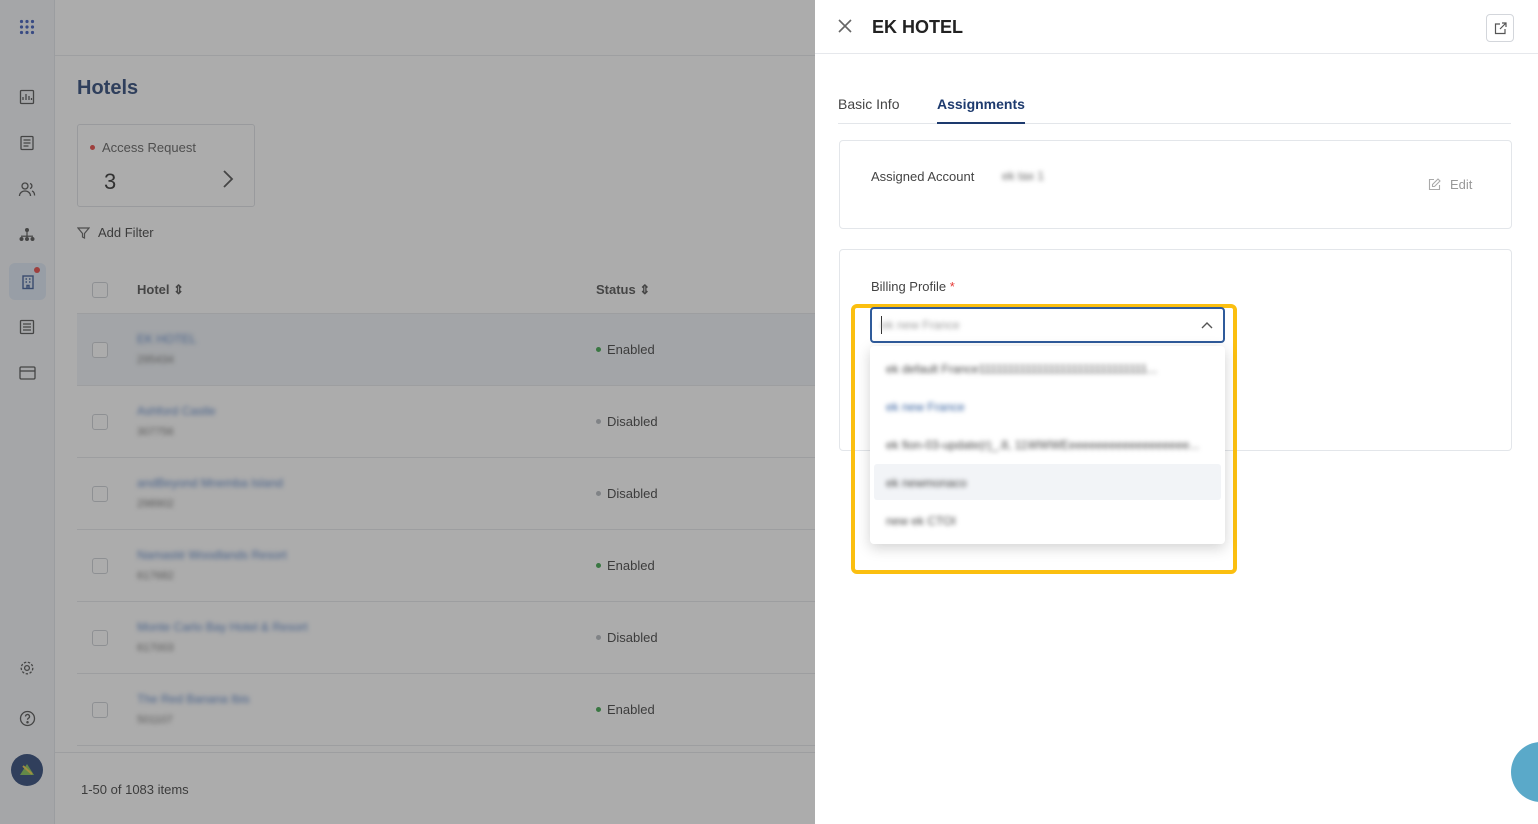 The image size is (1538, 824). Describe the element at coordinates (1434, 184) in the screenshot. I see `edit-icon` at that location.